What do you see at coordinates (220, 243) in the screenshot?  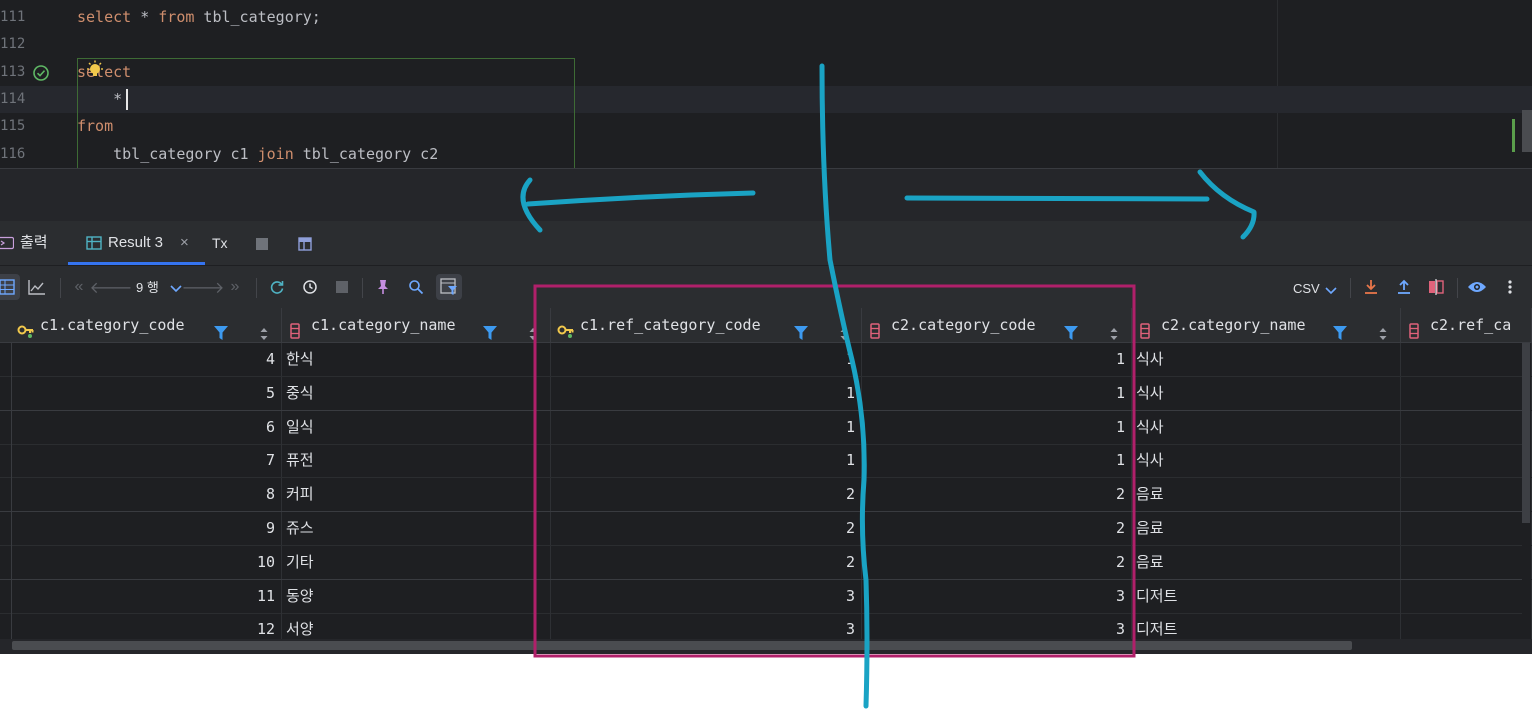 I see `transaction-mode-button: Tx` at bounding box center [220, 243].